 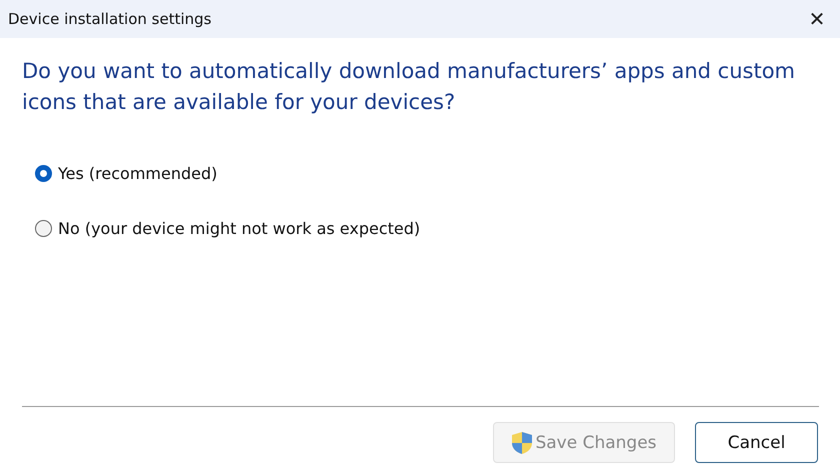 What do you see at coordinates (138, 173) in the screenshot?
I see `option-label: Yes (recommended)` at bounding box center [138, 173].